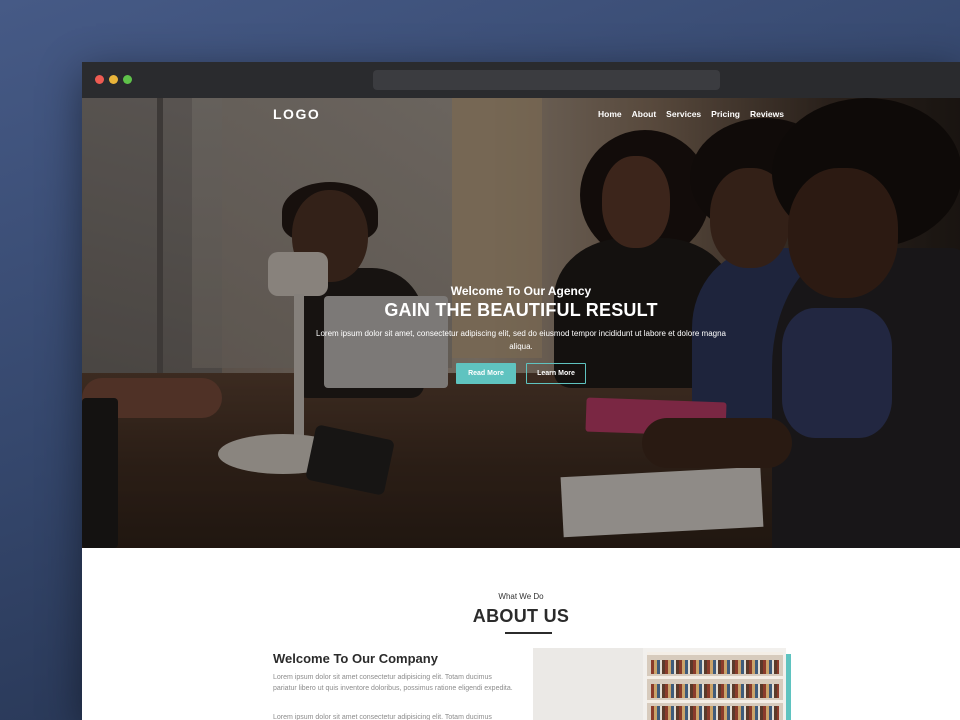 This screenshot has width=960, height=720. What do you see at coordinates (725, 114) in the screenshot?
I see `nav-item-pricing: Pricing` at bounding box center [725, 114].